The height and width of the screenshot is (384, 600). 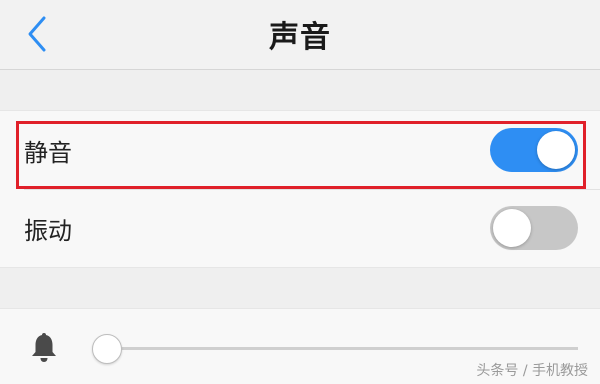 I want to click on slider-thumb, so click(x=107, y=349).